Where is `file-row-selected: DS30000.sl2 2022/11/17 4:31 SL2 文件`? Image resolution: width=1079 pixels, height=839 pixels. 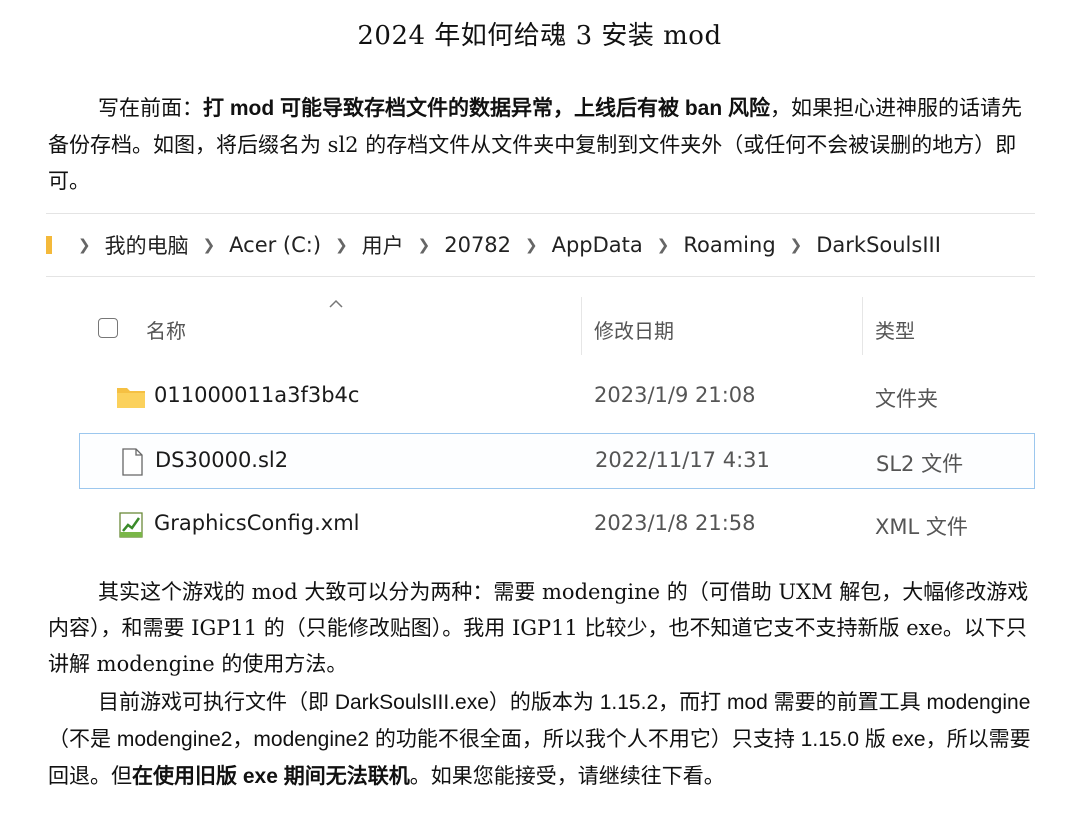 file-row-selected: DS30000.sl2 2022/11/17 4:31 SL2 文件 is located at coordinates (557, 461).